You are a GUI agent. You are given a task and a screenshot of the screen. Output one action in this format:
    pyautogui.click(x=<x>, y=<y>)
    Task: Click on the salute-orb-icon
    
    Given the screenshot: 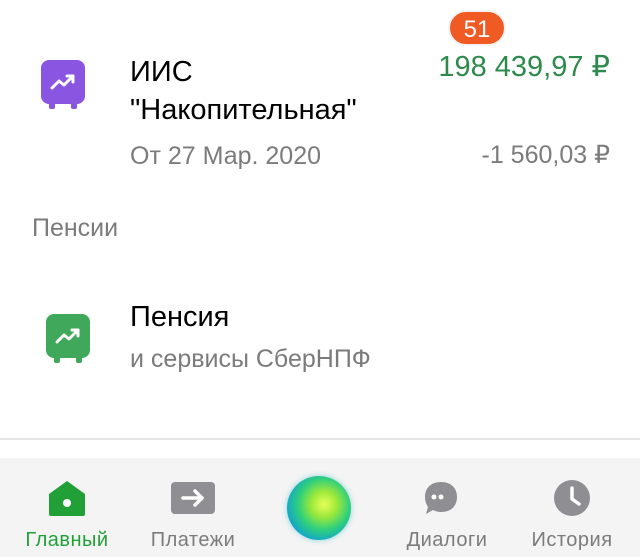 What is the action you would take?
    pyautogui.click(x=319, y=508)
    